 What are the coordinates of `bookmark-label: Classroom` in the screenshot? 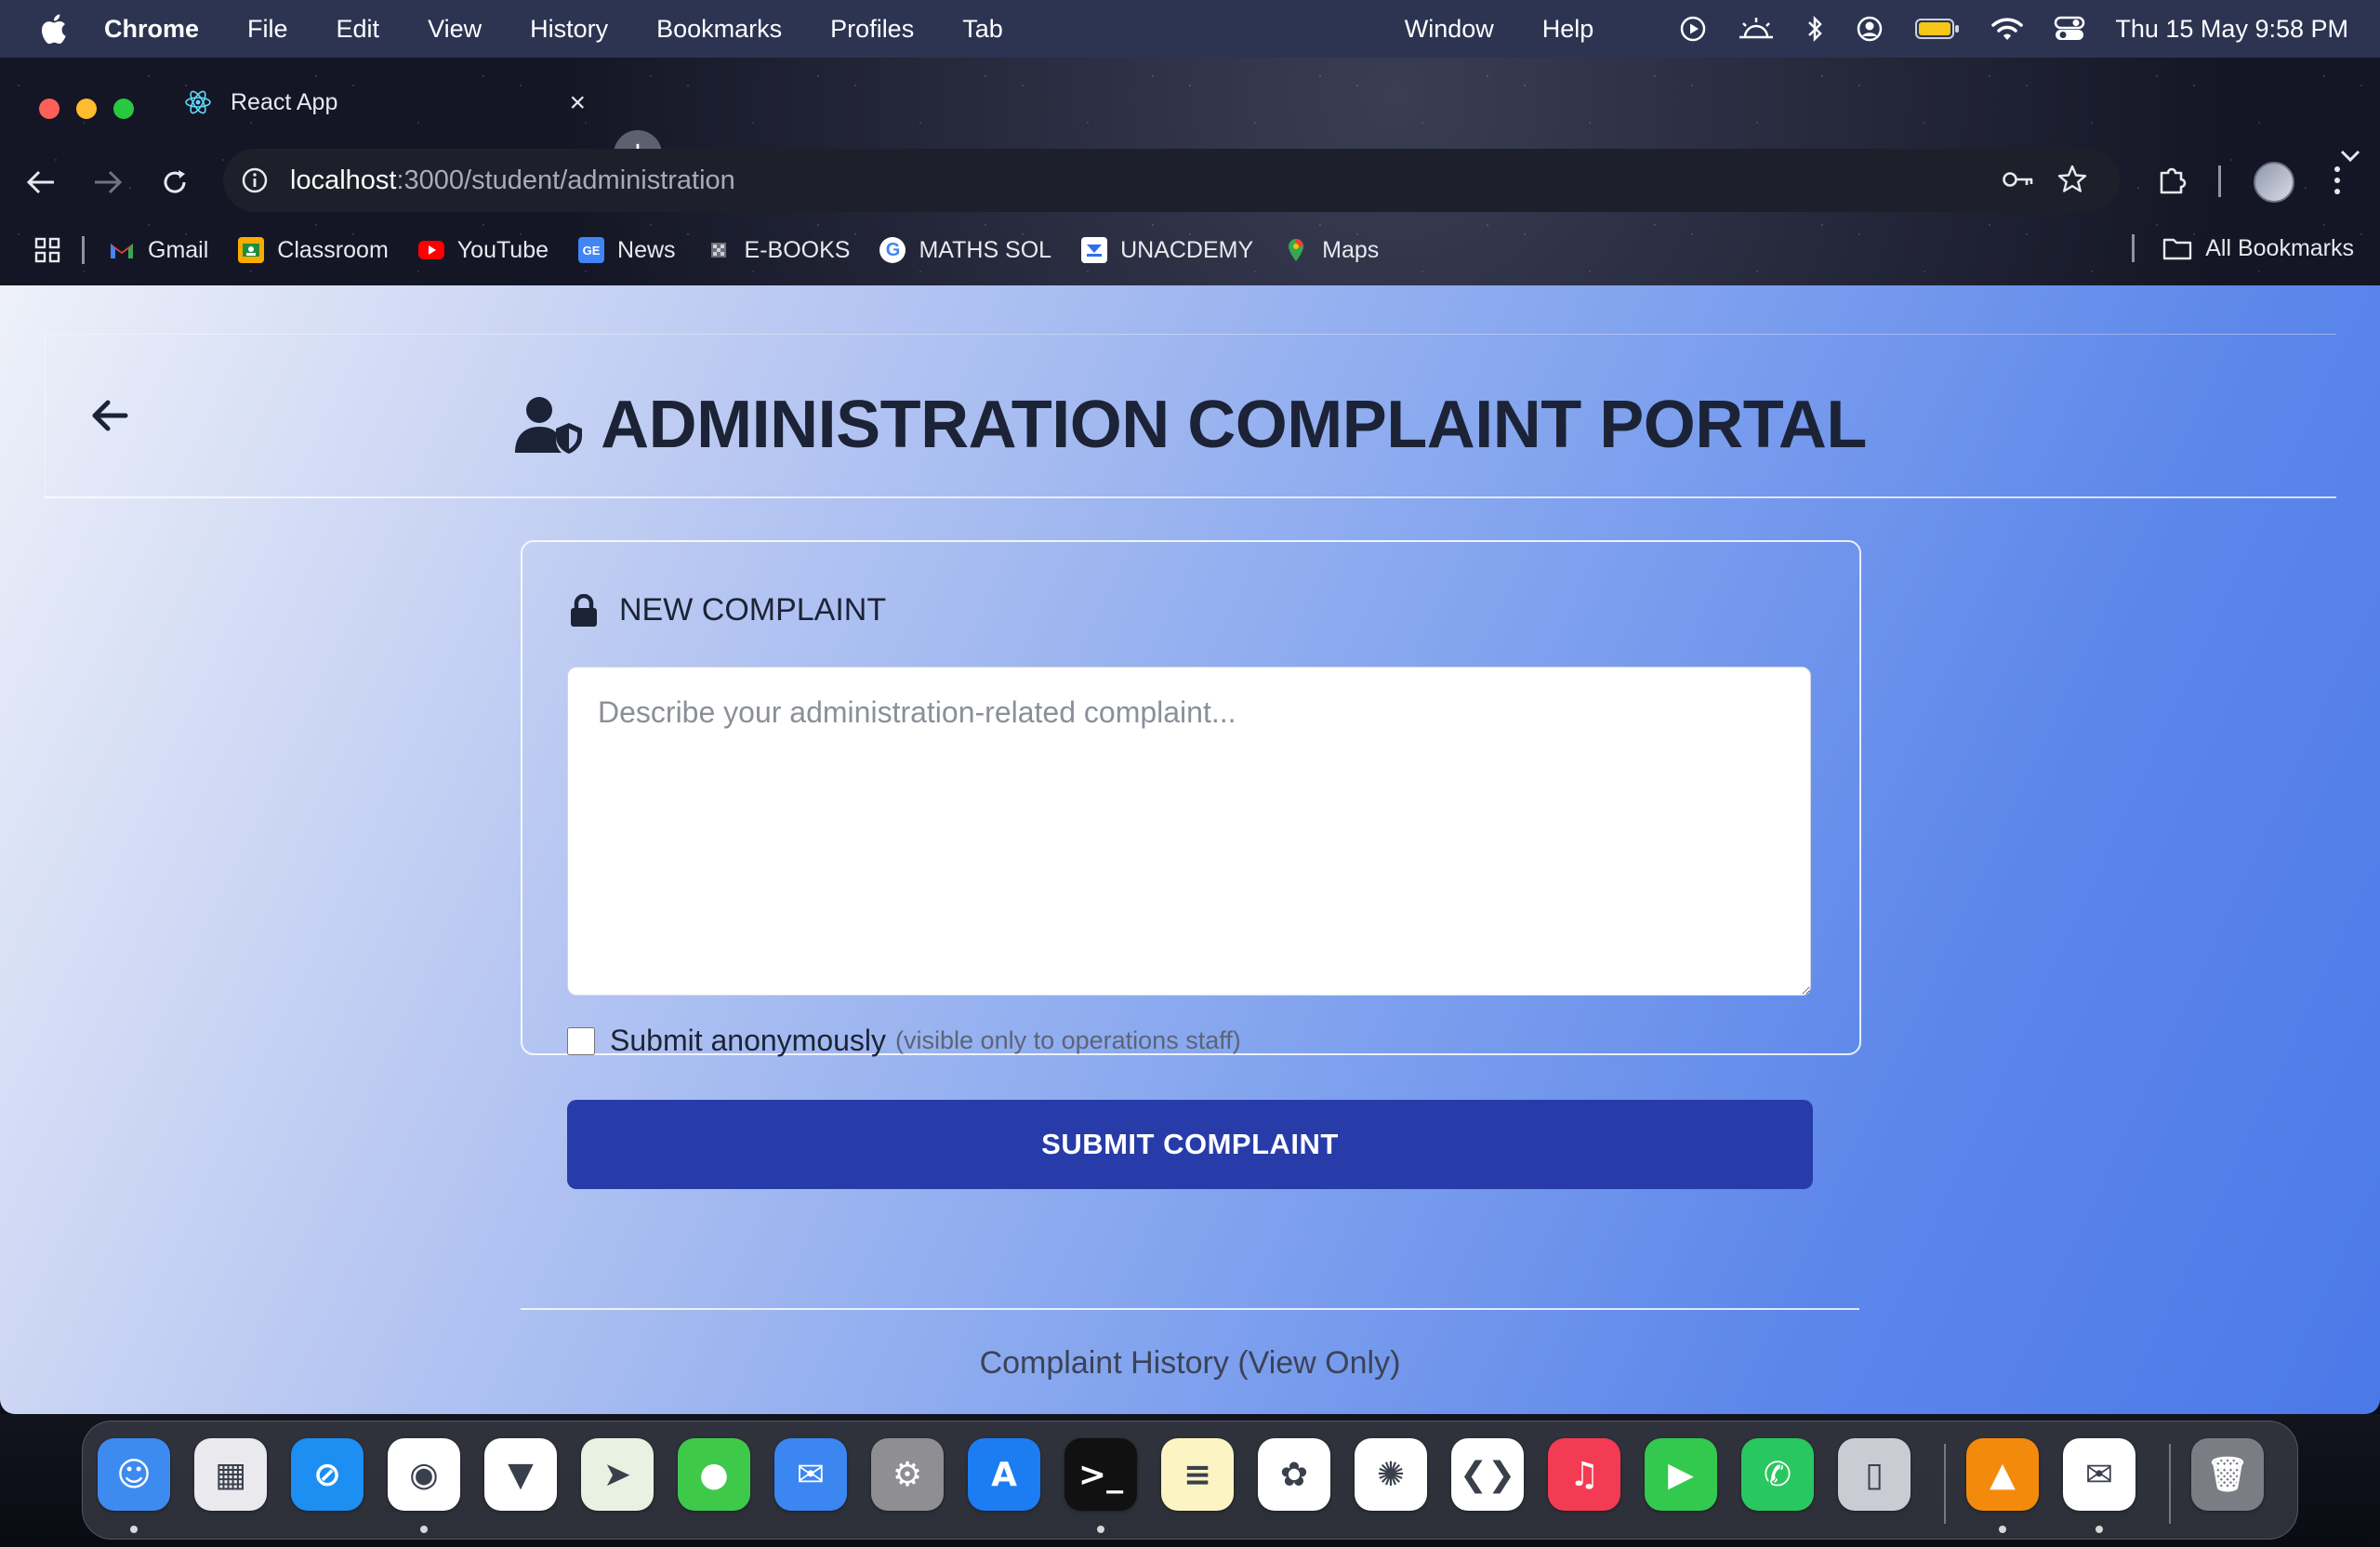 It's located at (333, 249).